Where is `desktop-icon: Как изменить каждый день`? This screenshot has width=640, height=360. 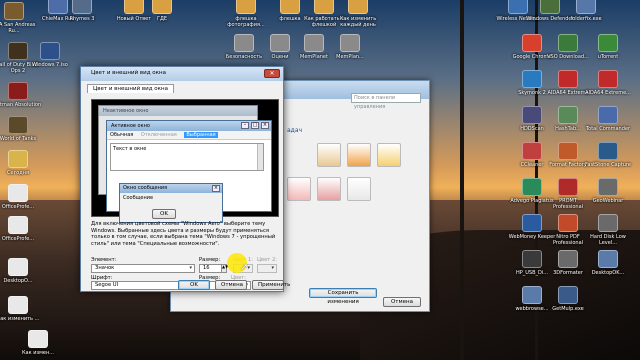 desktop-icon: Как изменить каждый день is located at coordinates (358, 14).